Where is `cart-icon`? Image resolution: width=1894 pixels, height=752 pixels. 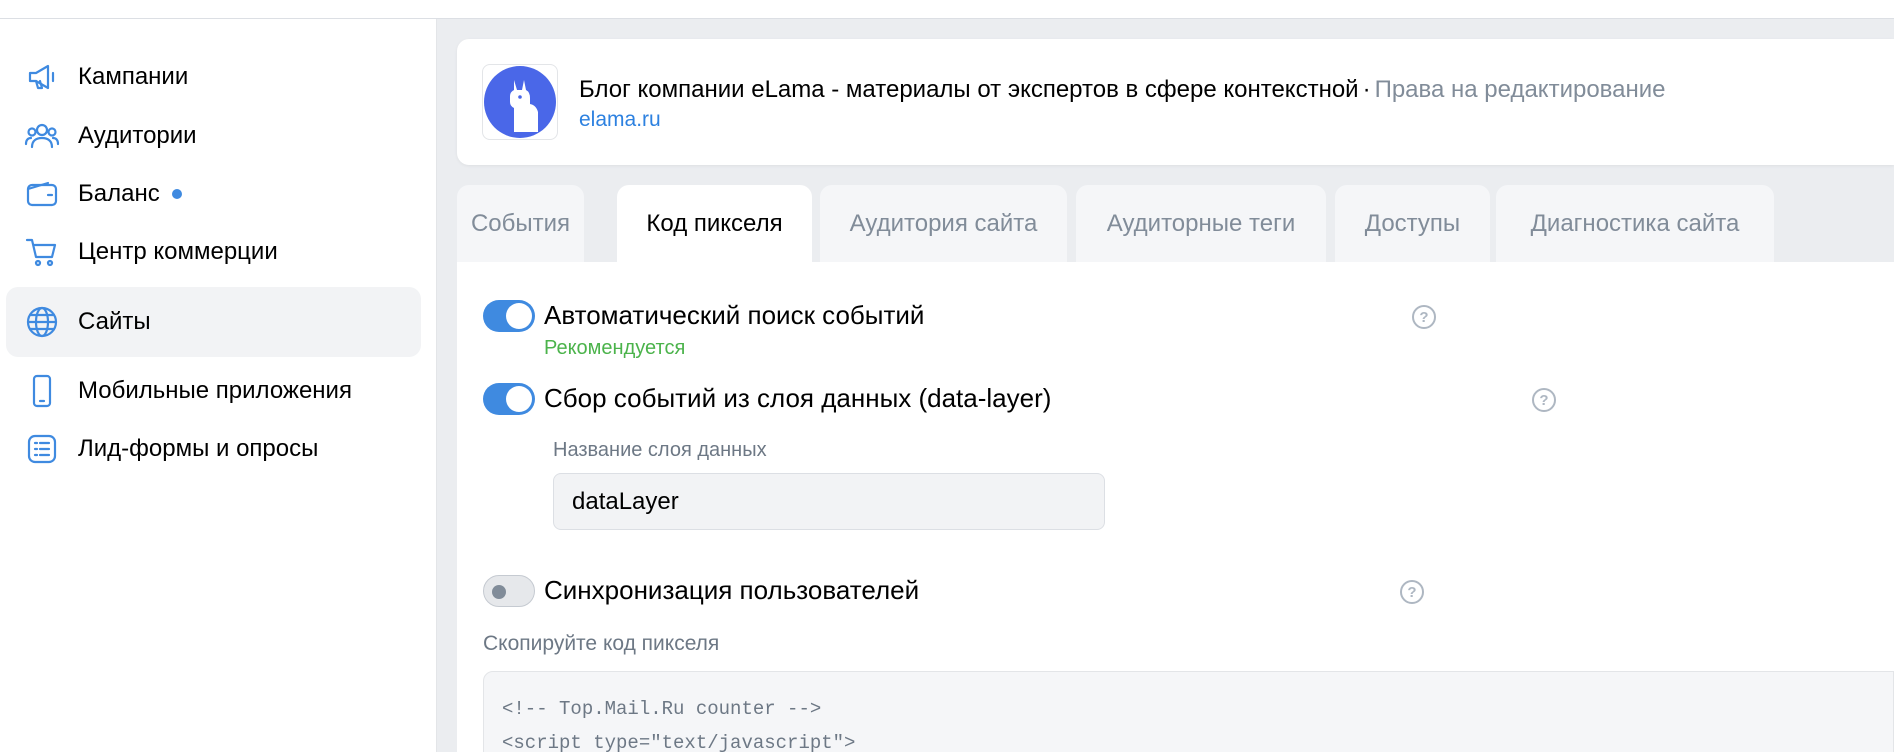 cart-icon is located at coordinates (42, 252).